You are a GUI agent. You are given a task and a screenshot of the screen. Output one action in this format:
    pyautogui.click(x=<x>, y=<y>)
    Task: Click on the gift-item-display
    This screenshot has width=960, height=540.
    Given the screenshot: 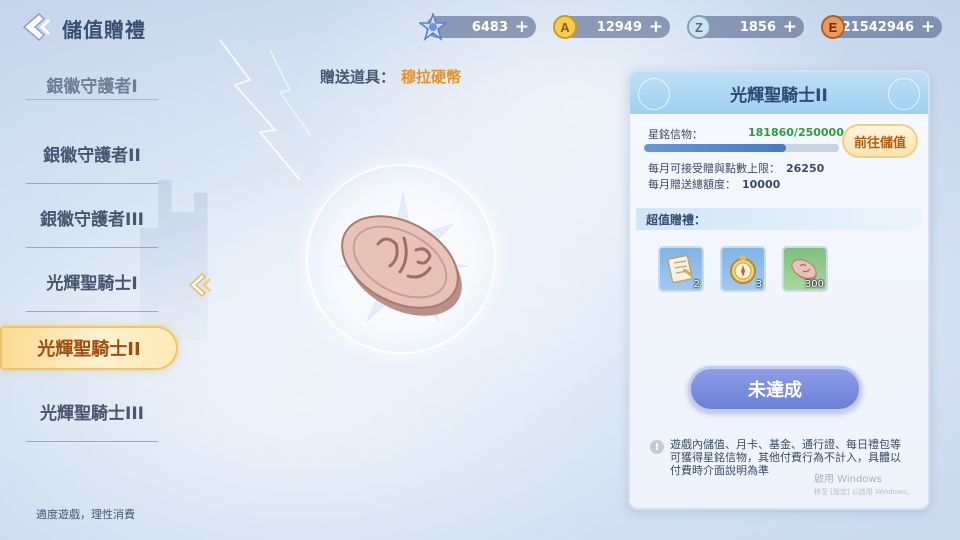 What is the action you would take?
    pyautogui.click(x=401, y=259)
    